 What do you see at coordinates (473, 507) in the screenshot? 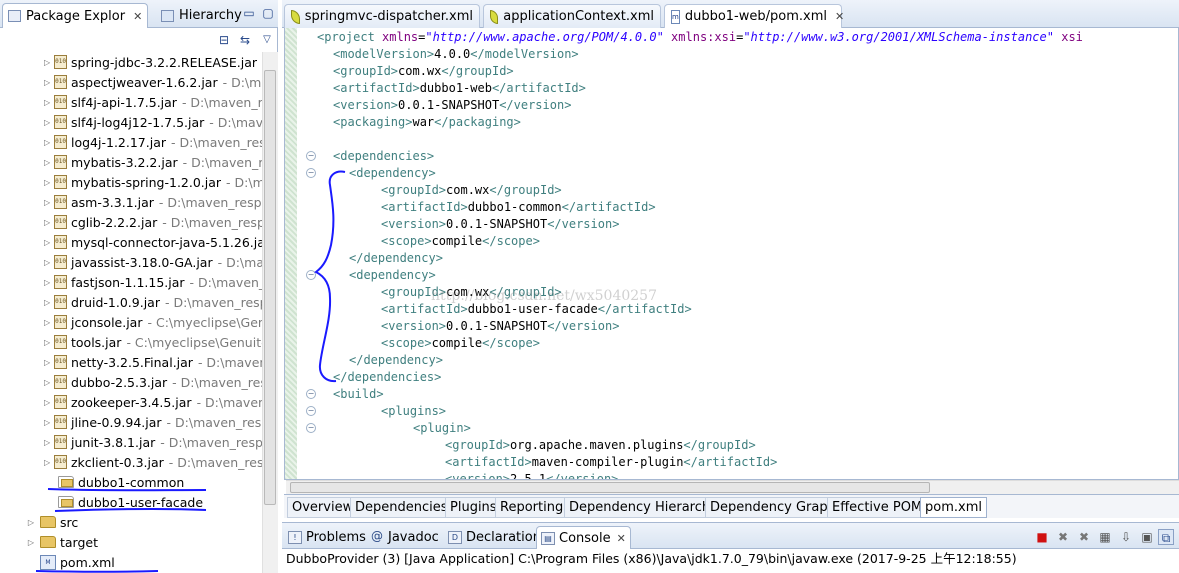
I see `pom-tab: Plugins` at bounding box center [473, 507].